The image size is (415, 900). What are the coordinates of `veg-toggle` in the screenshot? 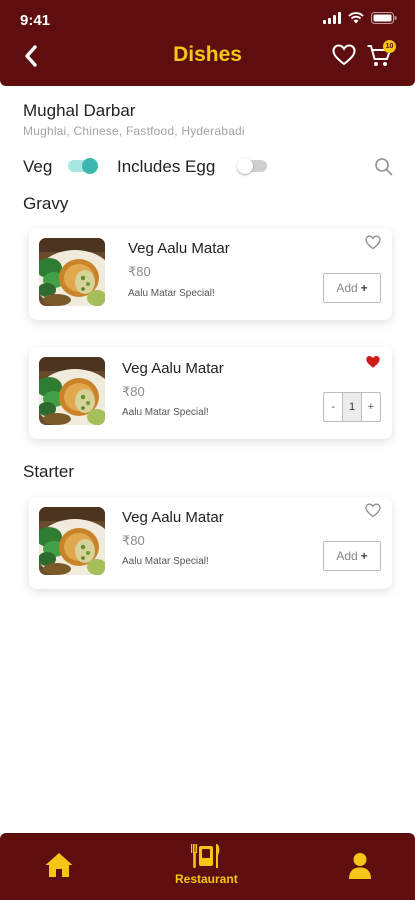 It's located at (83, 166).